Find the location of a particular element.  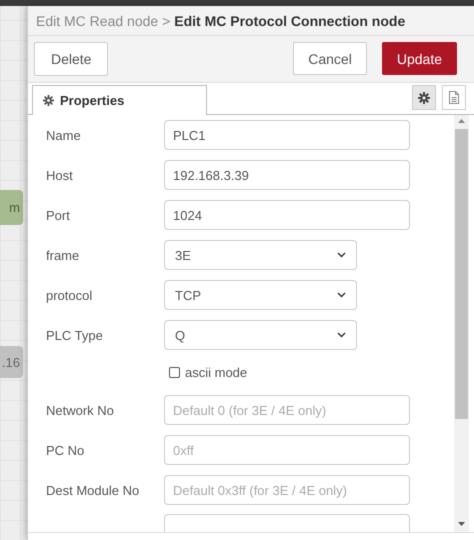

dialog-title: Edit MC Protocol Connection node is located at coordinates (290, 20).